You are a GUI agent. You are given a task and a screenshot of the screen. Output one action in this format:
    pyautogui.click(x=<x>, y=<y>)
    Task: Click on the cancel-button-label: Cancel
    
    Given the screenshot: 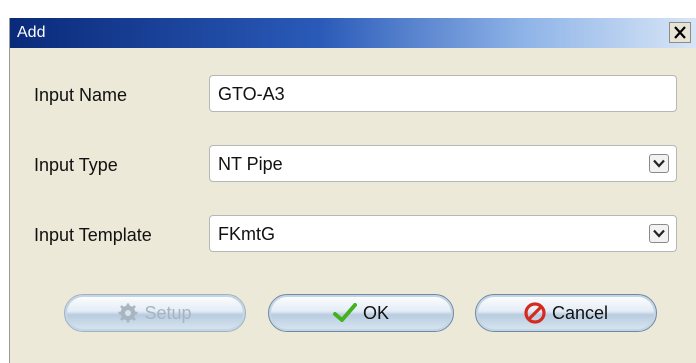 What is the action you would take?
    pyautogui.click(x=580, y=312)
    